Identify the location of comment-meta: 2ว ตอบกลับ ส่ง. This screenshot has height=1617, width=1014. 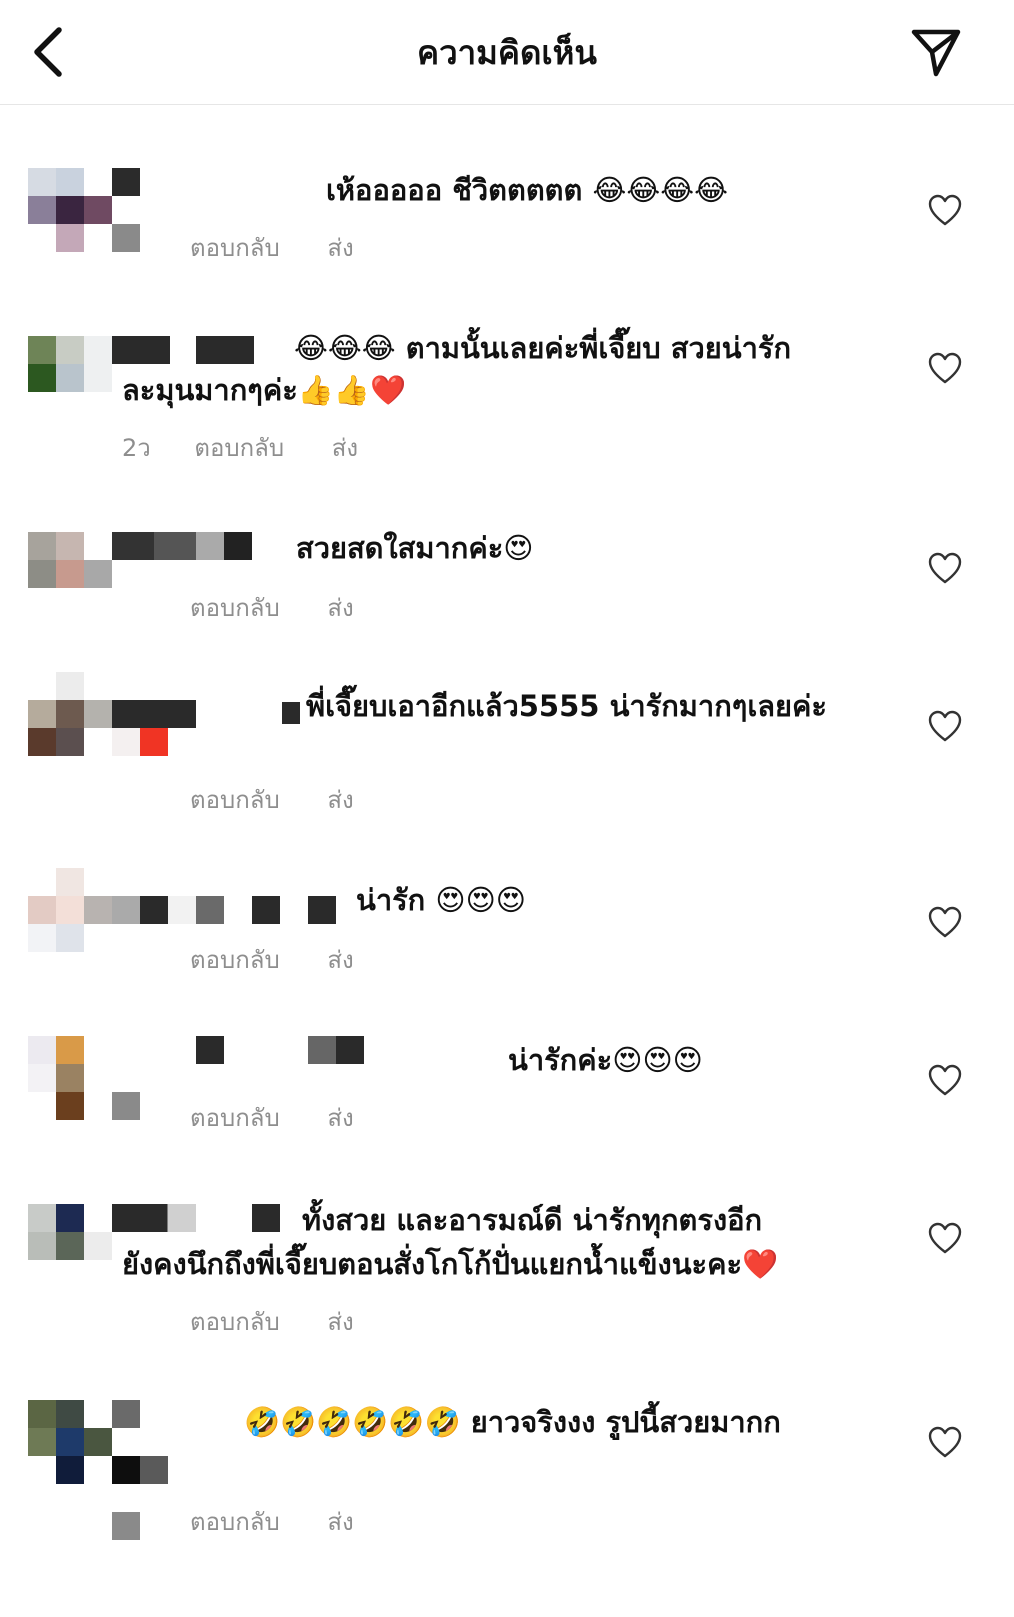
(240, 447).